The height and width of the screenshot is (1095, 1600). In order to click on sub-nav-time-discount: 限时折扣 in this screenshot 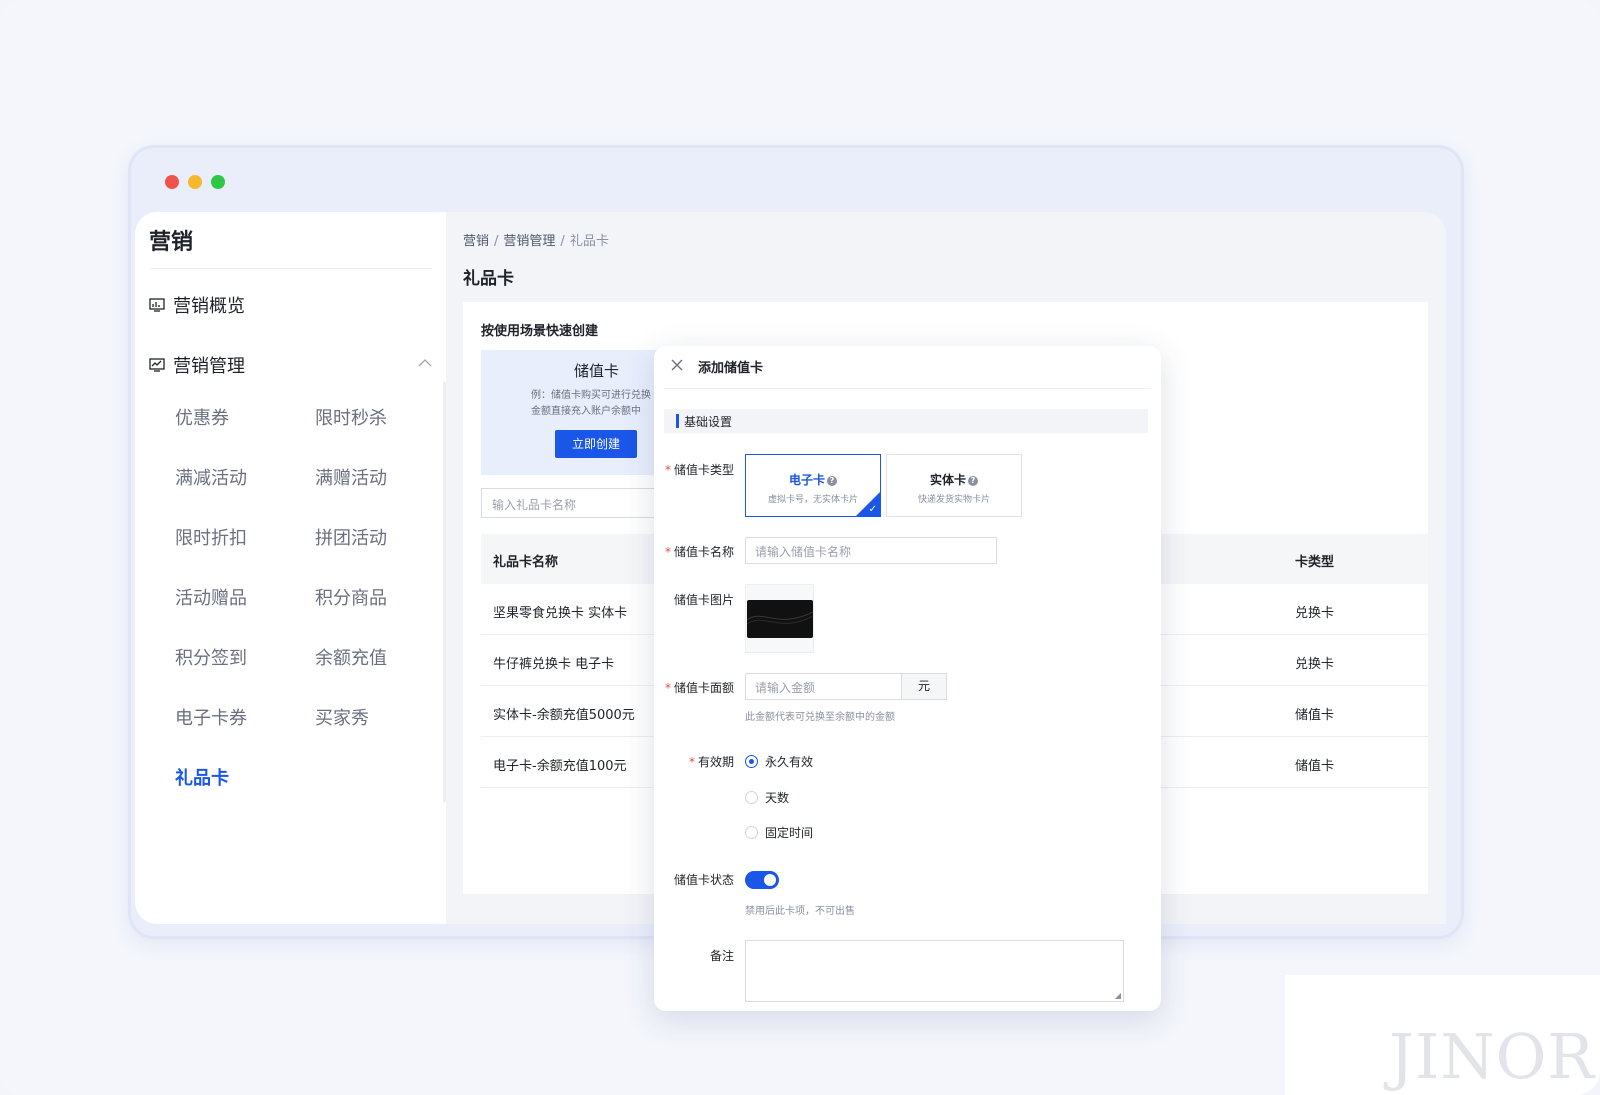, I will do `click(245, 539)`.